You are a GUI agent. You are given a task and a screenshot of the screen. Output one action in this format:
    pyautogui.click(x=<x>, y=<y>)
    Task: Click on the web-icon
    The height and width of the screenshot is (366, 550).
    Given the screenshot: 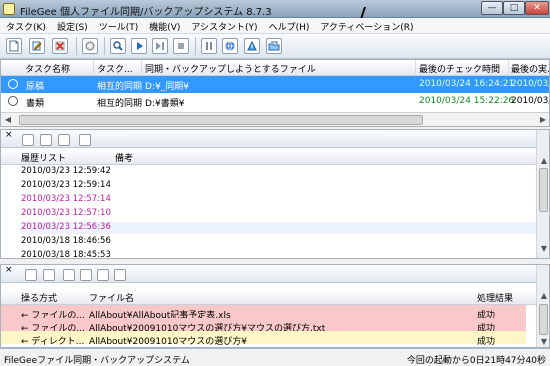 What is the action you would take?
    pyautogui.click(x=230, y=46)
    